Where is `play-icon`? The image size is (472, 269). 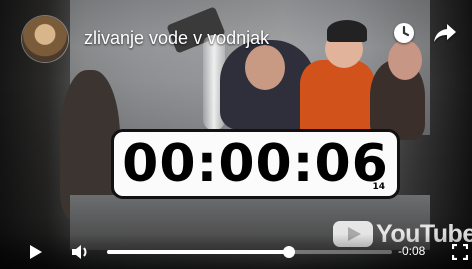
play-icon is located at coordinates (36, 252).